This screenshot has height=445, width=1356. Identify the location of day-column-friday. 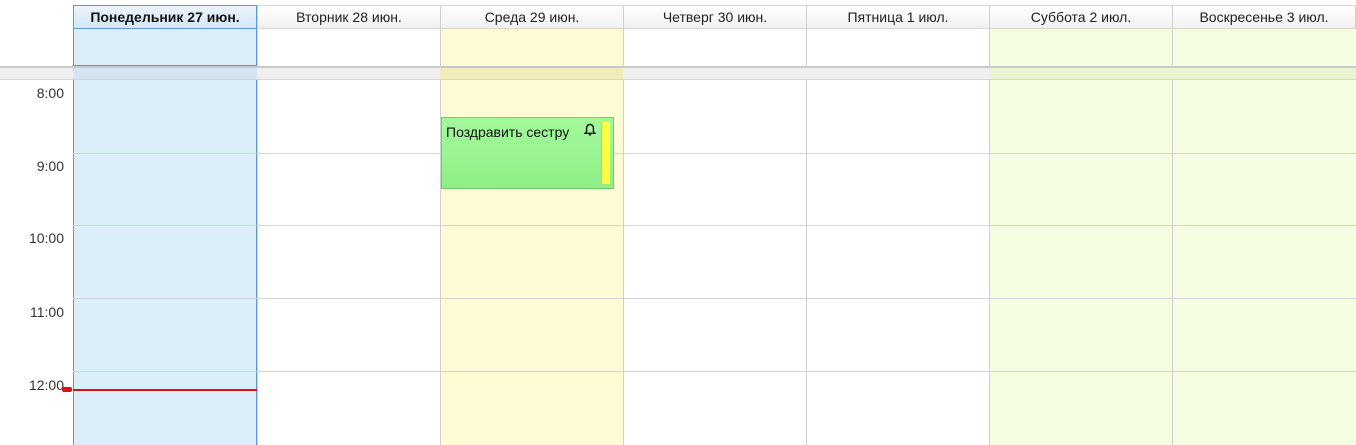
(897, 262).